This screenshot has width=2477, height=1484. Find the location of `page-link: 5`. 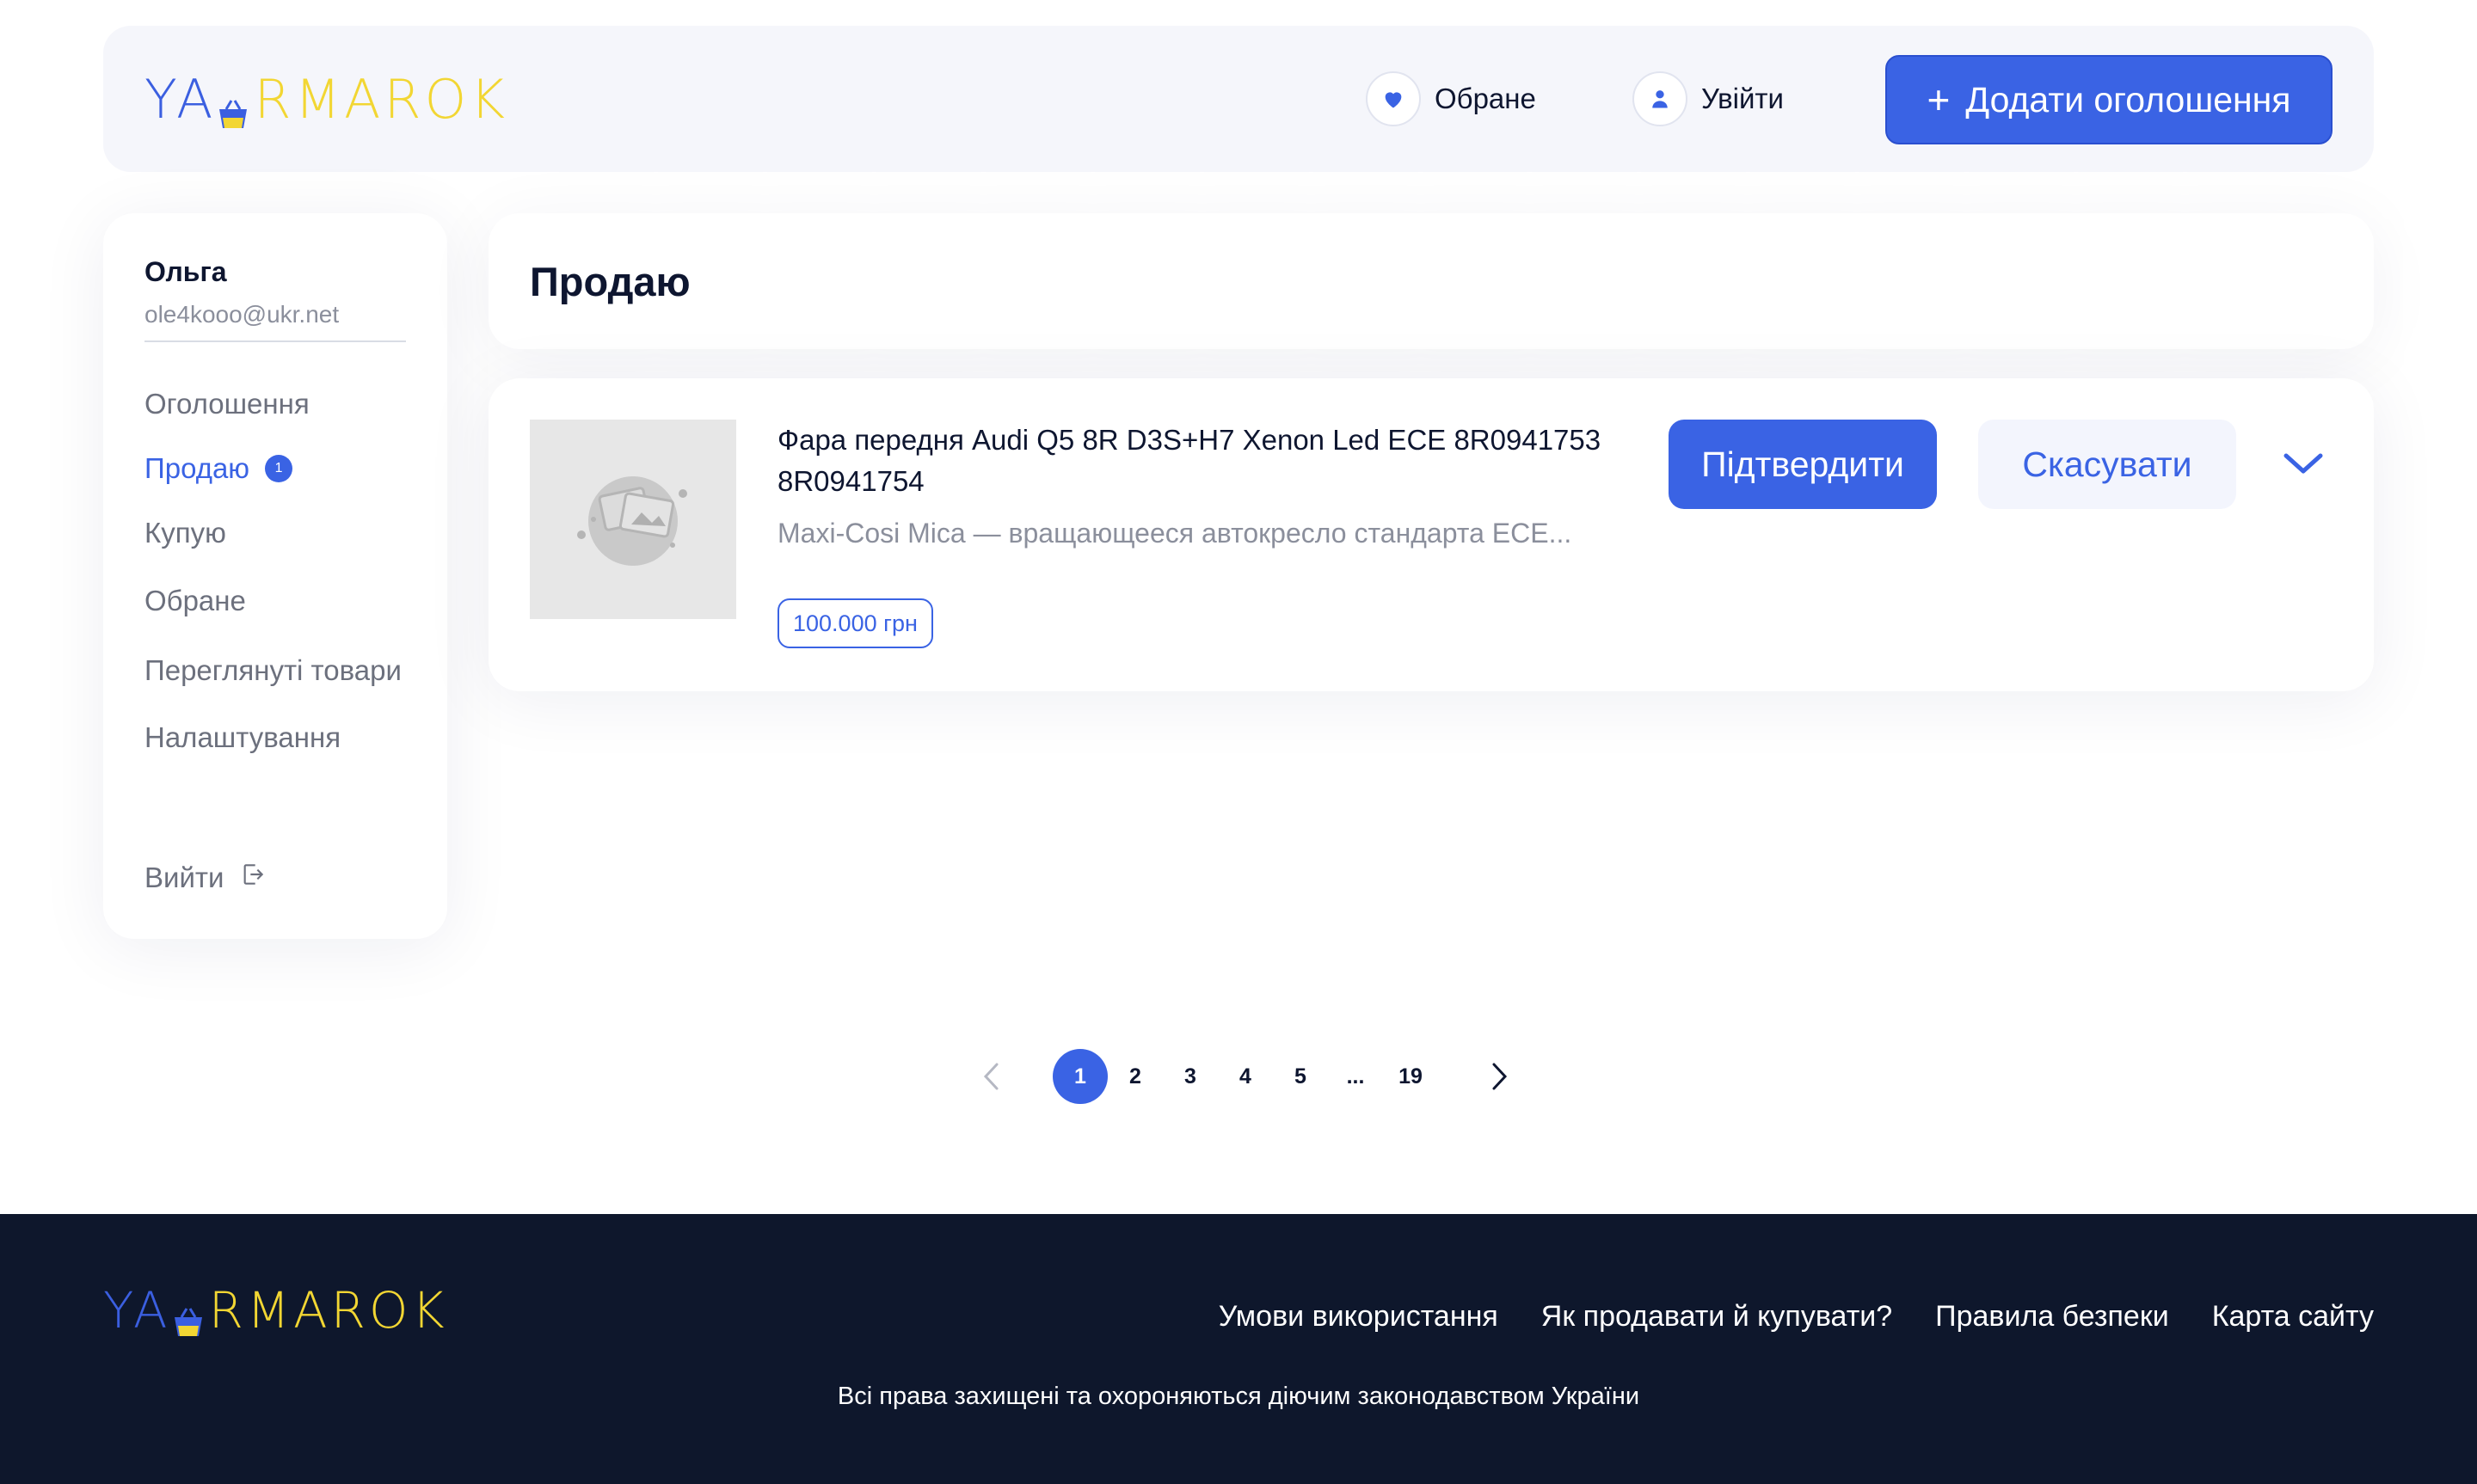

page-link: 5 is located at coordinates (1301, 1076).